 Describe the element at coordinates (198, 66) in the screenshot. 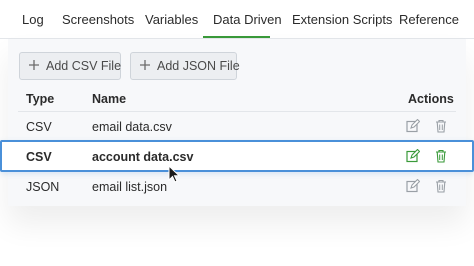

I see `add-json-file-label: Add JSON File` at that location.